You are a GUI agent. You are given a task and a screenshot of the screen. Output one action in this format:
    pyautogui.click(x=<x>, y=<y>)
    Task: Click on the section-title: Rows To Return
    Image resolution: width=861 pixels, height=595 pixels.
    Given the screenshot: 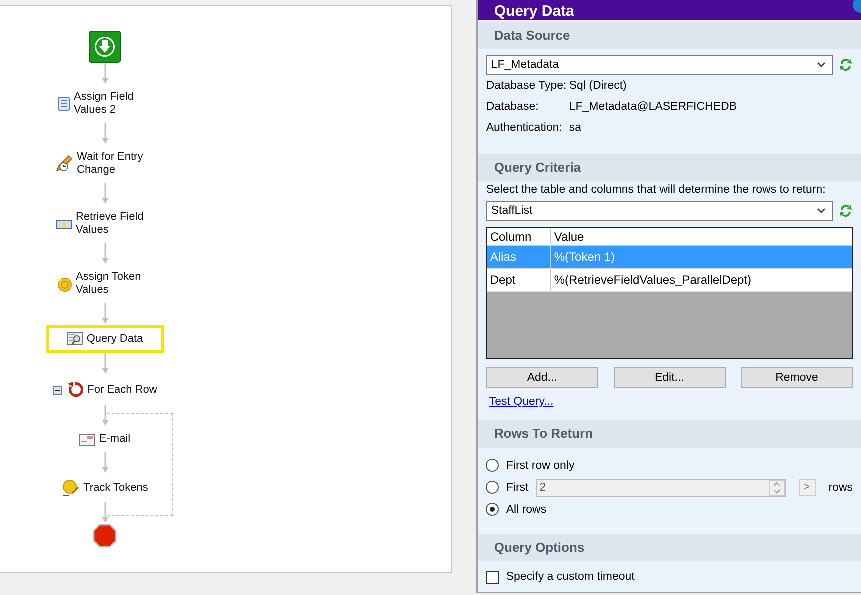 What is the action you would take?
    pyautogui.click(x=544, y=434)
    